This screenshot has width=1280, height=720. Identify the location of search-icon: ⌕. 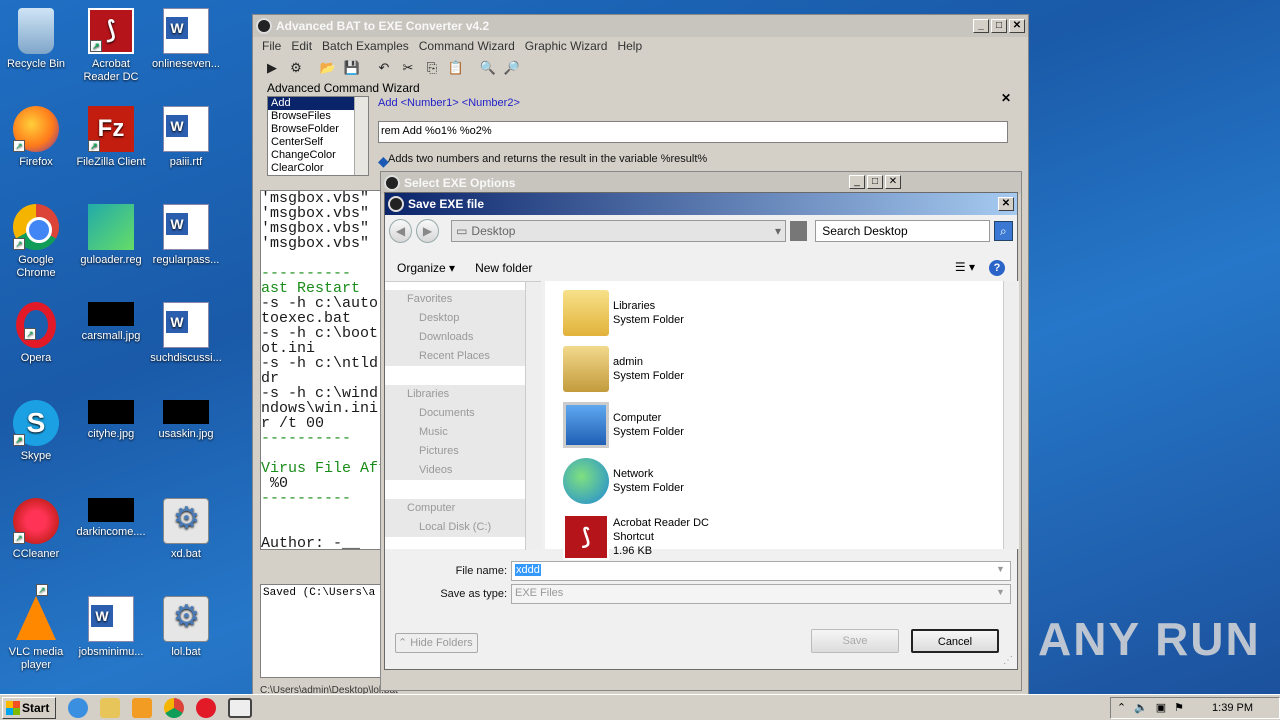
(1003, 231).